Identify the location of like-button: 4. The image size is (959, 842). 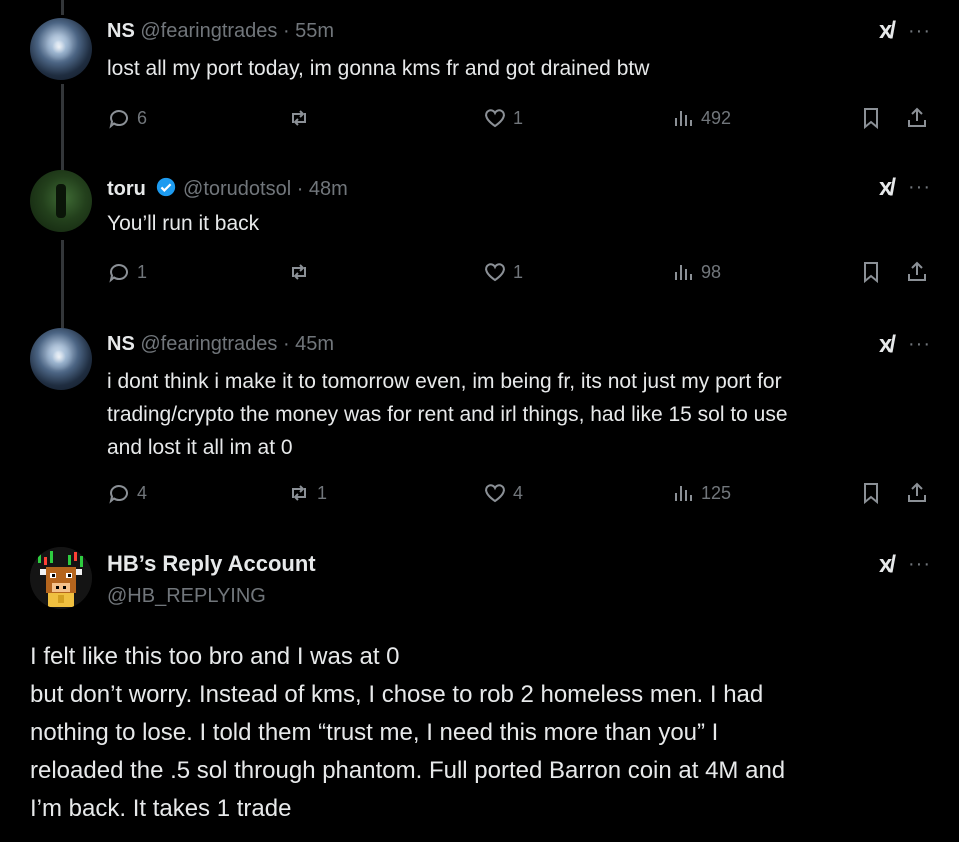
(503, 493).